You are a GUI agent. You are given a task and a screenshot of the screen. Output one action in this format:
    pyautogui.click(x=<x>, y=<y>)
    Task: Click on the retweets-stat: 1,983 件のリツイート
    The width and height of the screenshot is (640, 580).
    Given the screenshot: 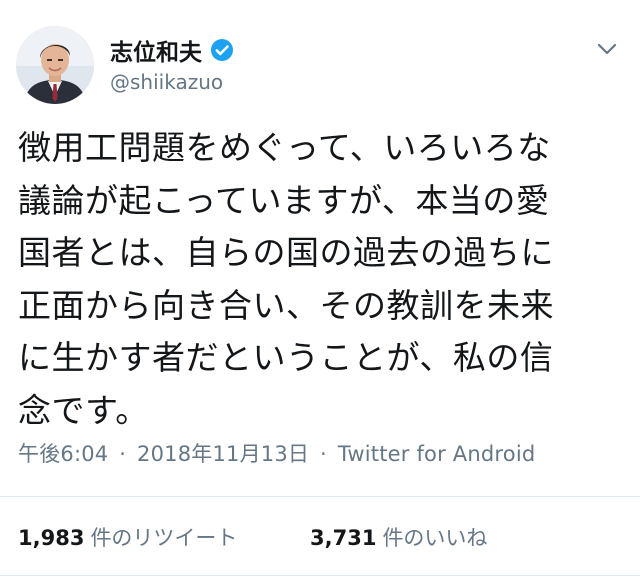 What is the action you would take?
    pyautogui.click(x=127, y=537)
    